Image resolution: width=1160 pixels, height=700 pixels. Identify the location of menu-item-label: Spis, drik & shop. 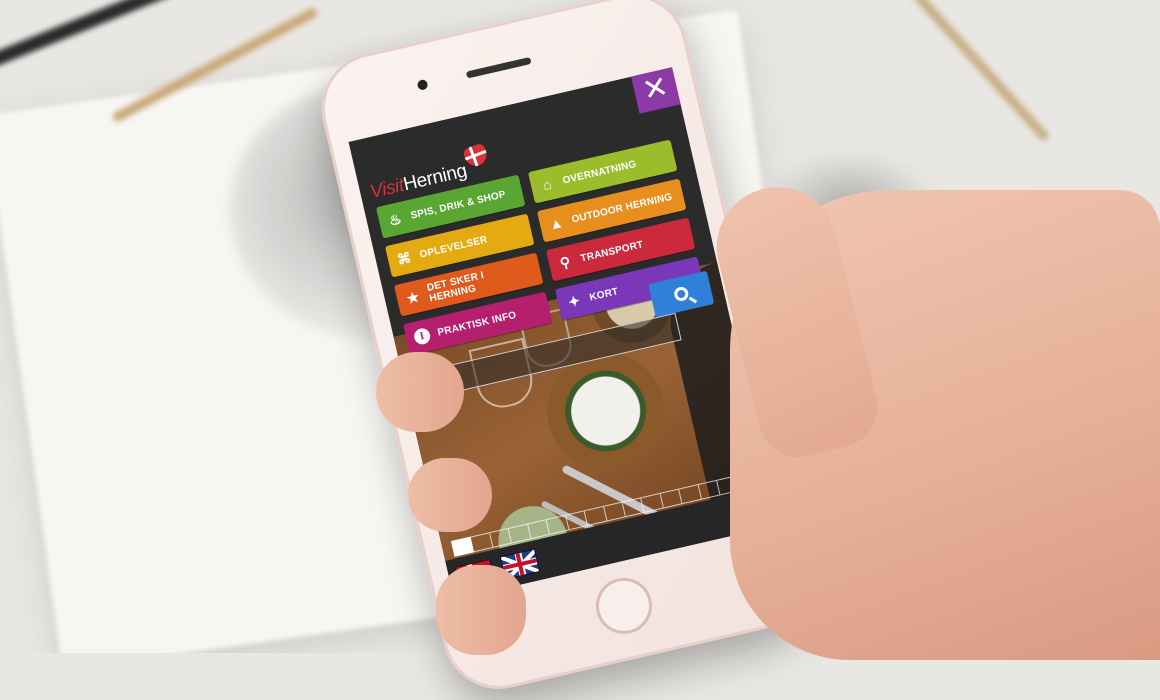
(458, 205).